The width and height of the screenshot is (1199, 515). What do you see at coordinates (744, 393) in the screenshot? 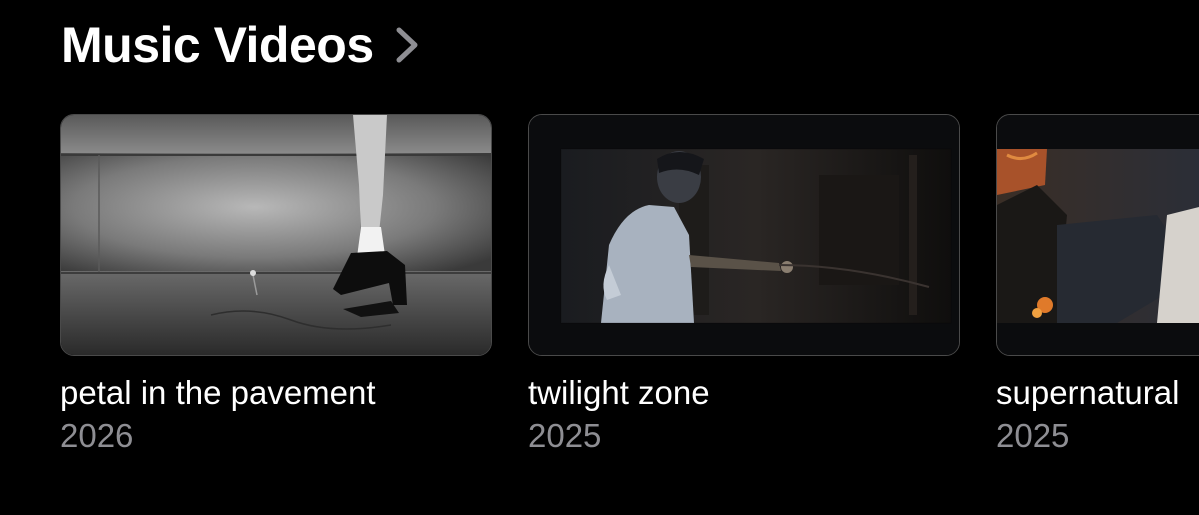
I see `video-title: twilight zone` at bounding box center [744, 393].